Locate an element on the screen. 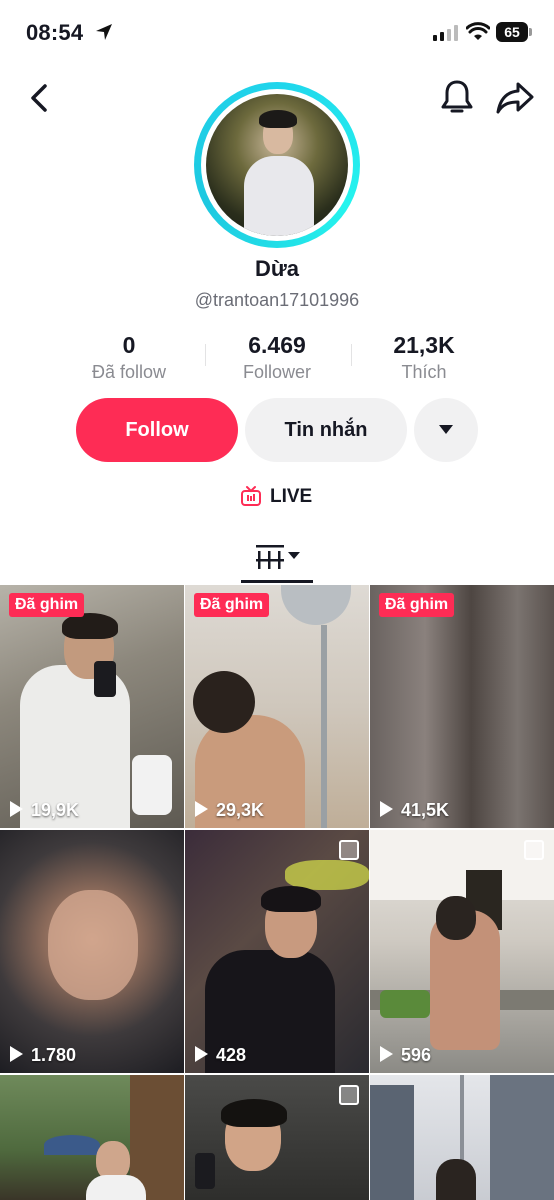 The height and width of the screenshot is (1200, 554). stat-likes: 21,3K Thích is located at coordinates (424, 357).